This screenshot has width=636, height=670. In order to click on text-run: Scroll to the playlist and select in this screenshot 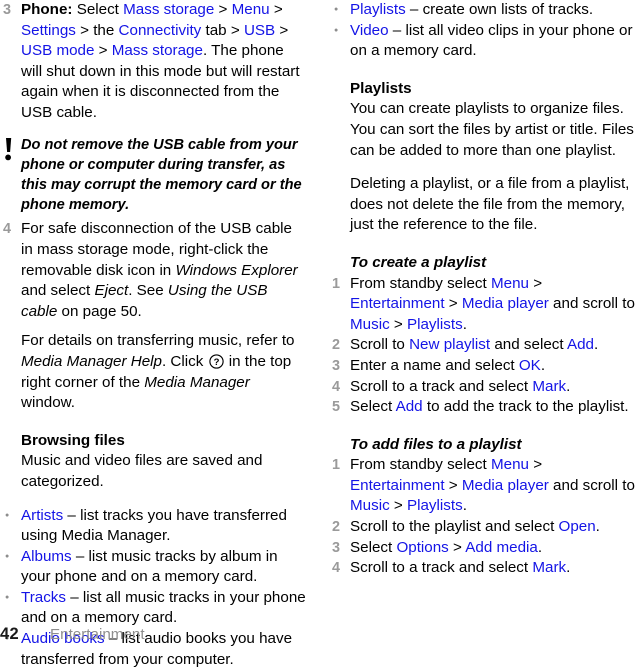, I will do `click(454, 527)`.